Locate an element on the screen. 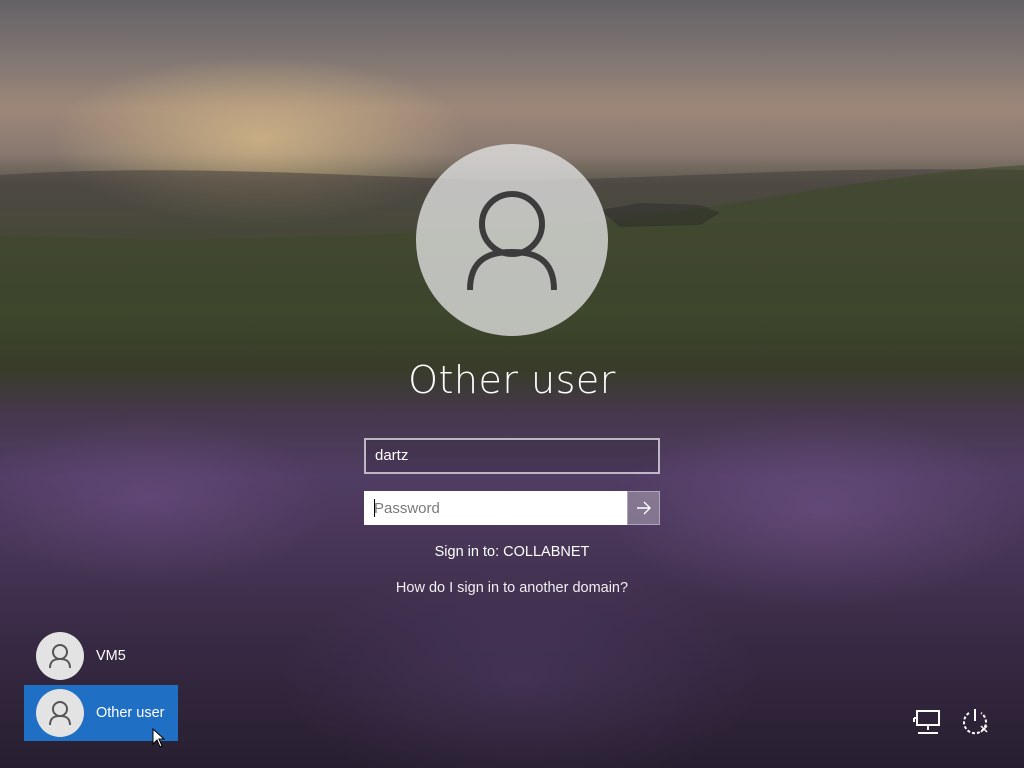 The image size is (1024, 768). user-tile-vm5: VM5 is located at coordinates (101, 656).